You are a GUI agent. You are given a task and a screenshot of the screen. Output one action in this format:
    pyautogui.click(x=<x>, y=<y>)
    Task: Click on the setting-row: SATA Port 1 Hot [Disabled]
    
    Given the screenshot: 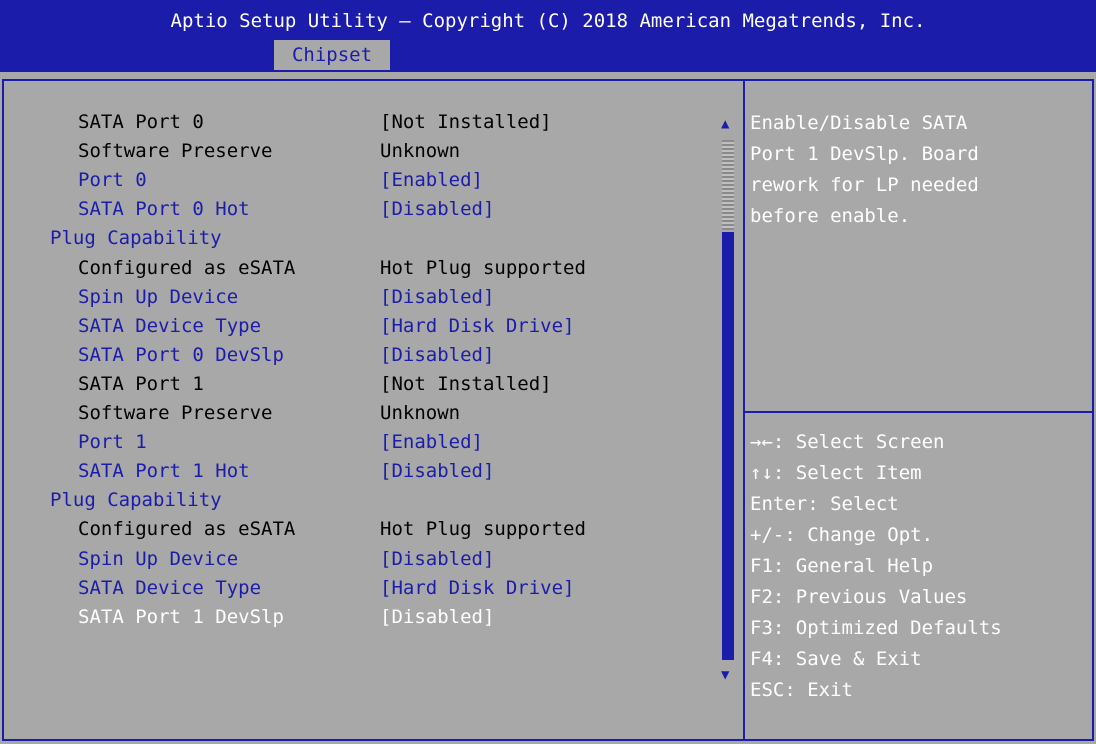 What is the action you would take?
    pyautogui.click(x=350, y=471)
    